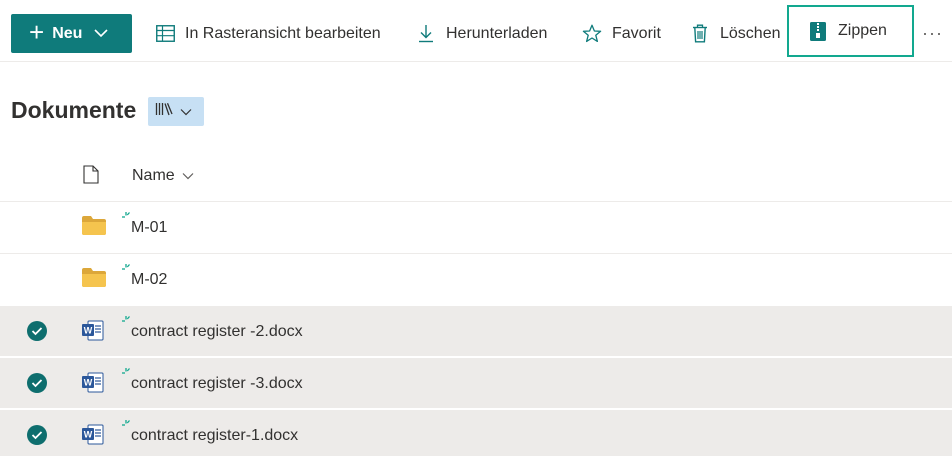  What do you see at coordinates (153, 175) in the screenshot?
I see `column-header-name-label: Name` at bounding box center [153, 175].